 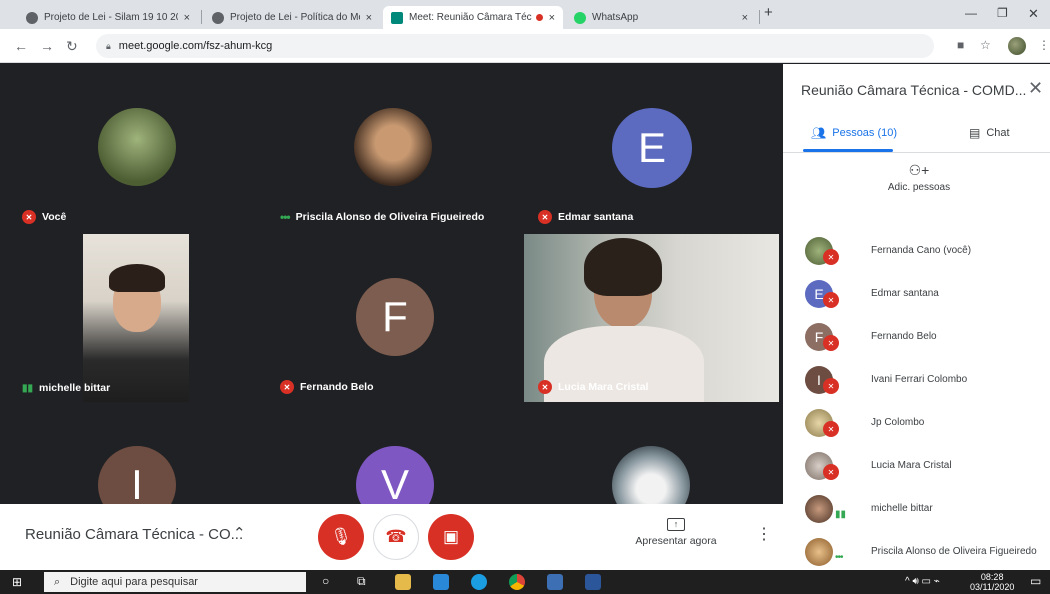 I want to click on list-item: ✕ Jp Colombo, so click(x=916, y=422).